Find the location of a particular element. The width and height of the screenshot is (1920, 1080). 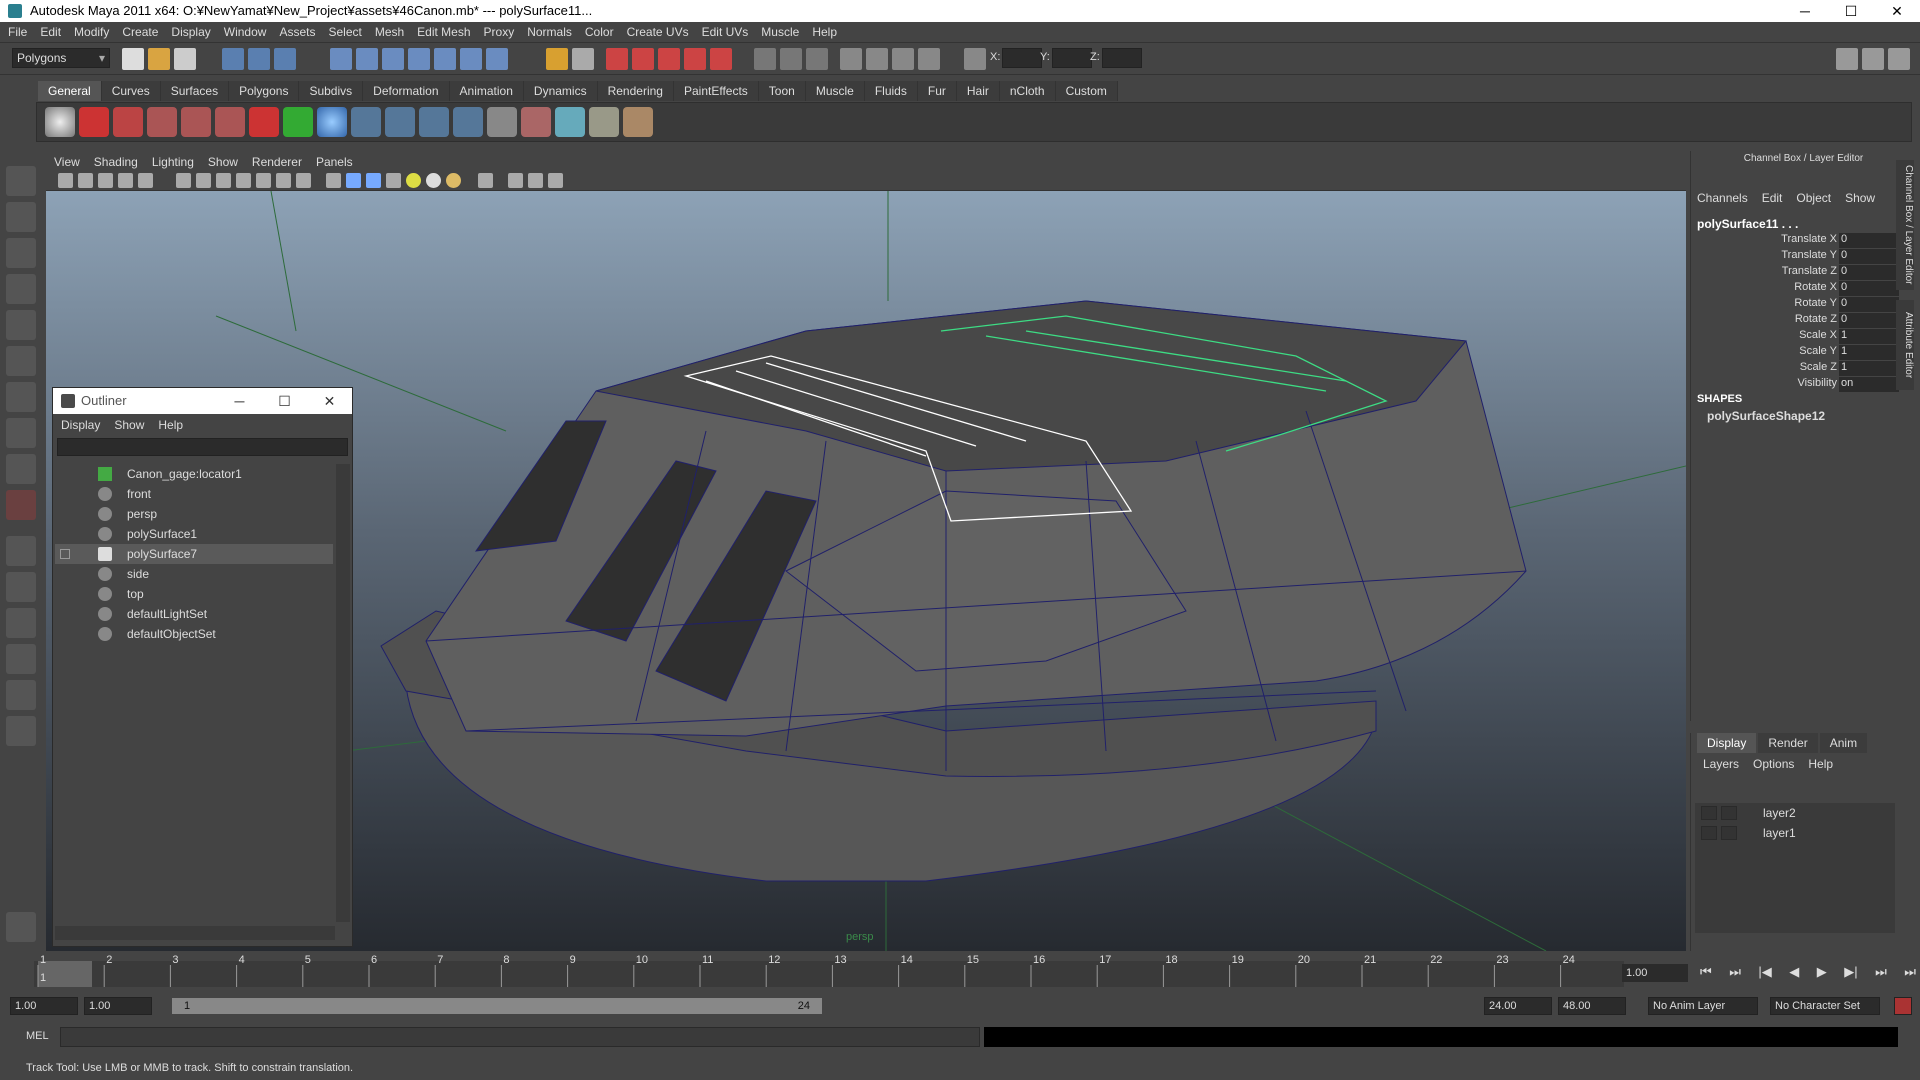

lock-icon is located at coordinates (557, 59).